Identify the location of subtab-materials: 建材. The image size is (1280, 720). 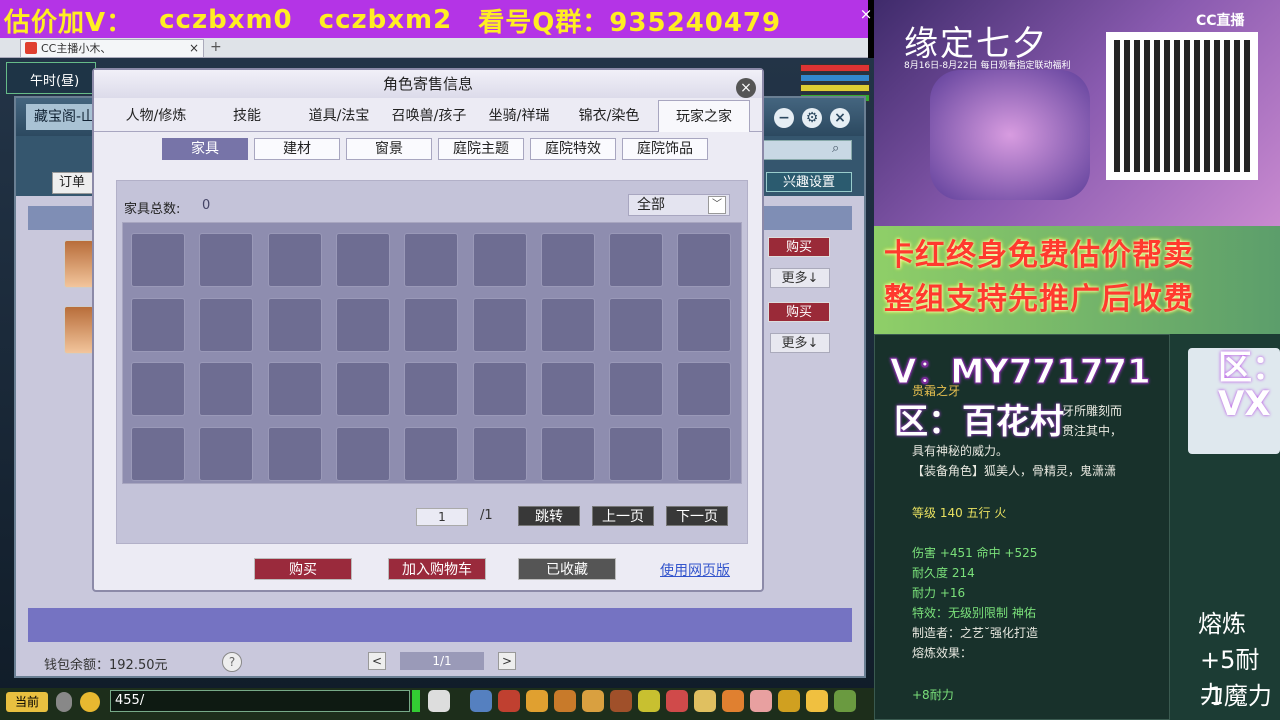
(297, 149).